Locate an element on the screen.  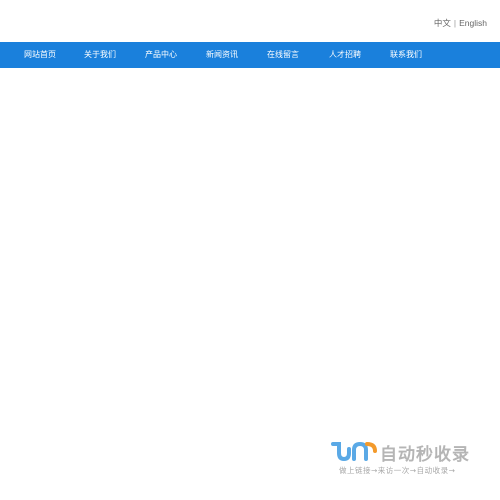
nav-item-home: 网站首页 is located at coordinates (40, 55).